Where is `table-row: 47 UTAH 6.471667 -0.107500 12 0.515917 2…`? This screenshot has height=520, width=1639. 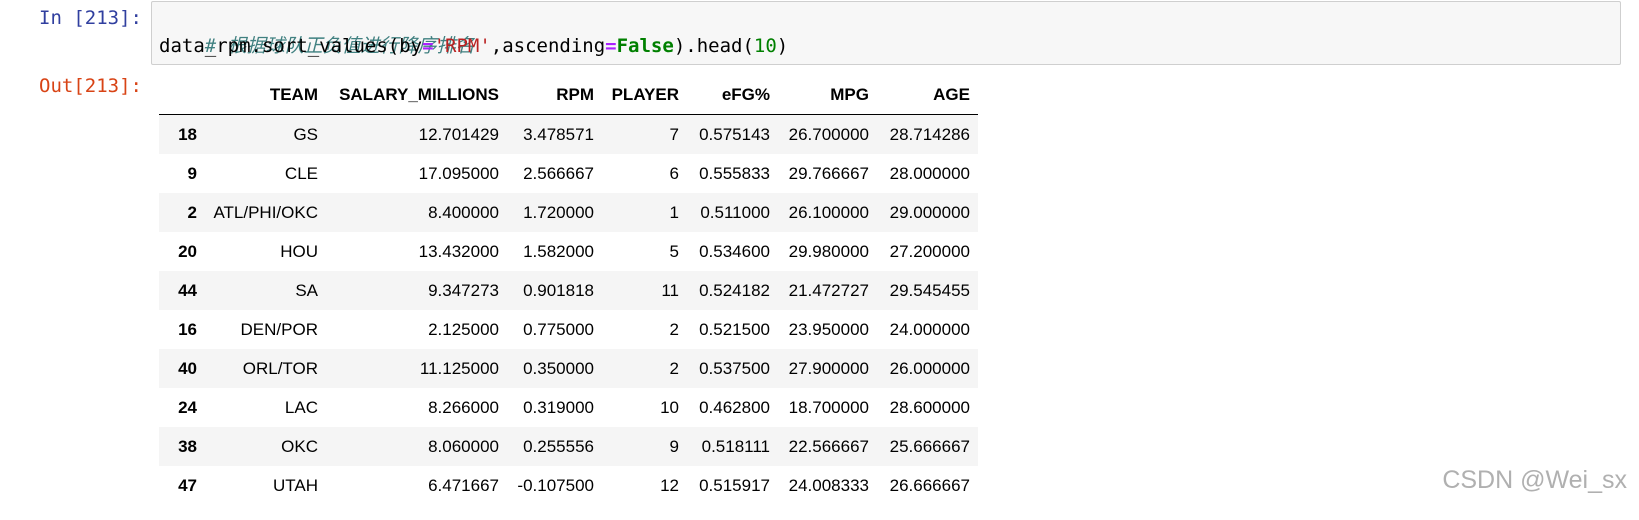
table-row: 47 UTAH 6.471667 -0.107500 12 0.515917 2… is located at coordinates (568, 485).